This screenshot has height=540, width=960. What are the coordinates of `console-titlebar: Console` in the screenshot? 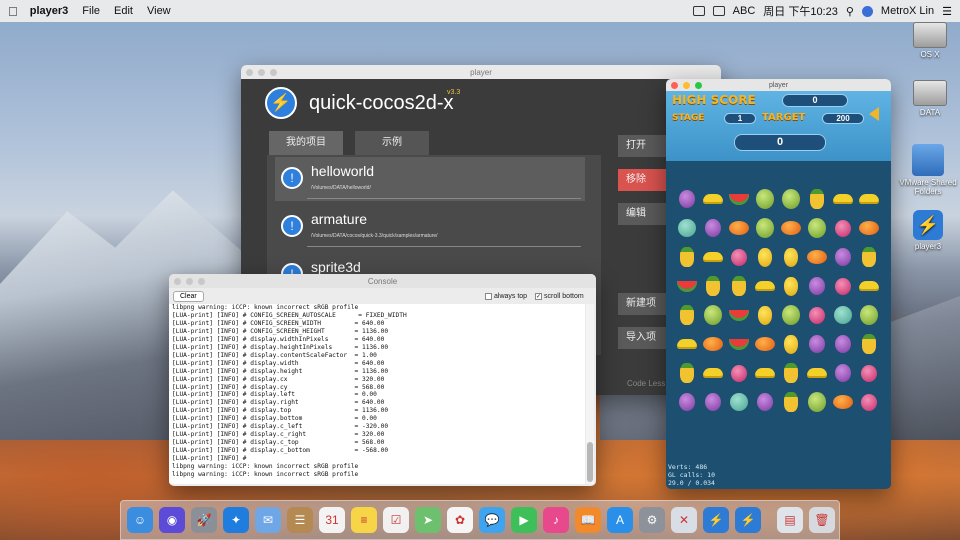 It's located at (382, 281).